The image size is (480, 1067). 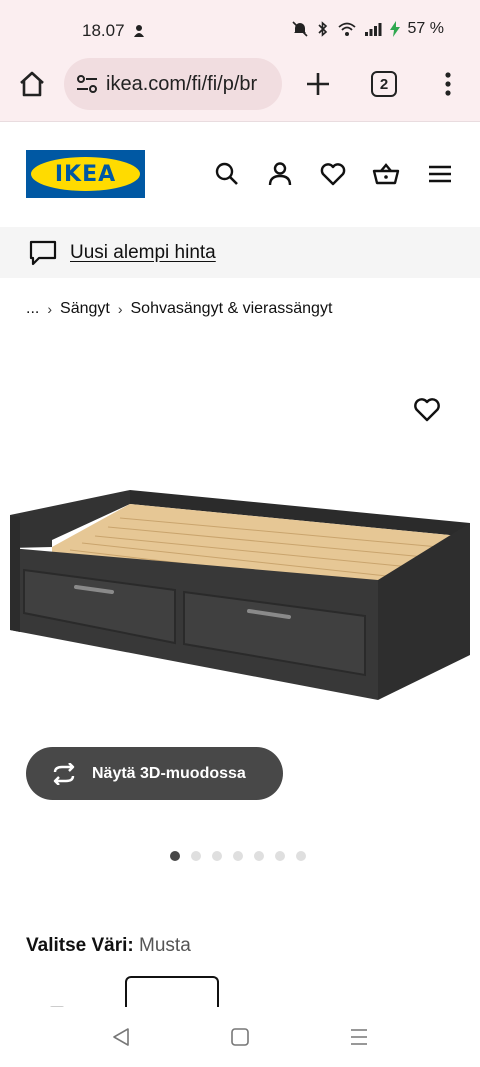 What do you see at coordinates (103, 30) in the screenshot?
I see `time-text: 18.07` at bounding box center [103, 30].